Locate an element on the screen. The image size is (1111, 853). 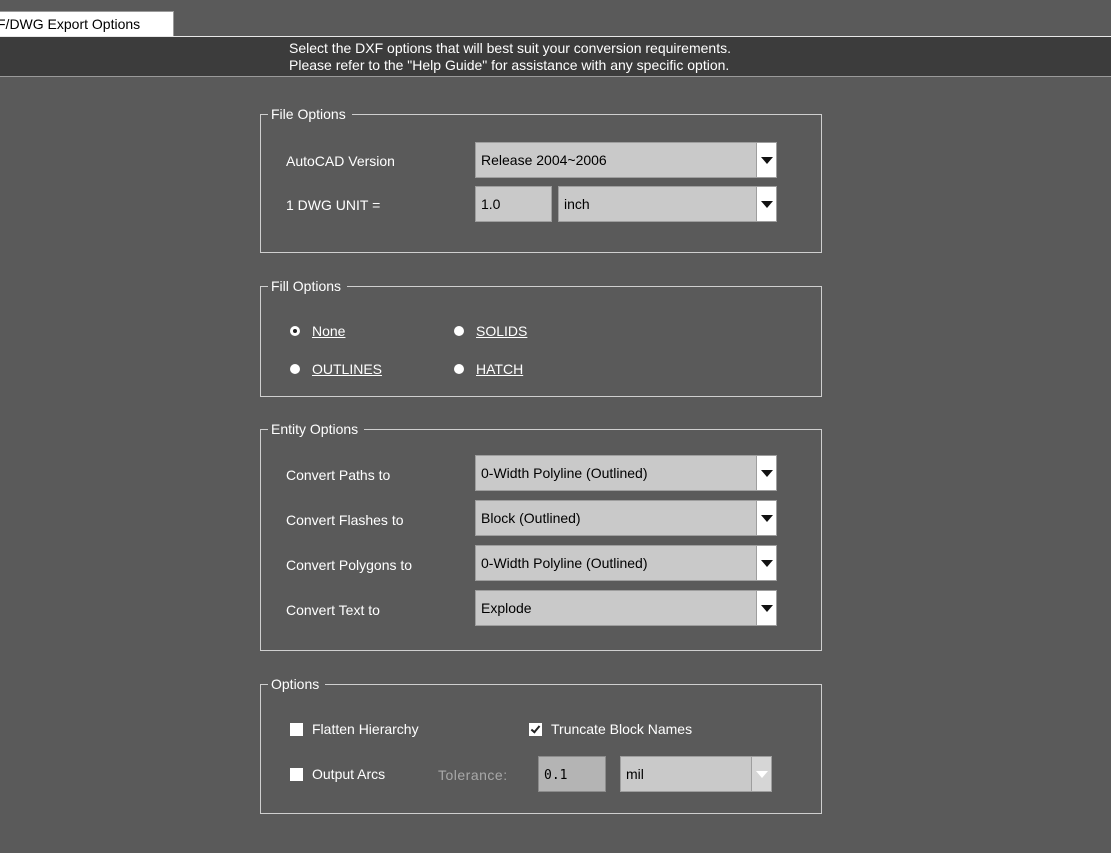
dwg-unit-label: 1 DWG UNIT = is located at coordinates (333, 205).